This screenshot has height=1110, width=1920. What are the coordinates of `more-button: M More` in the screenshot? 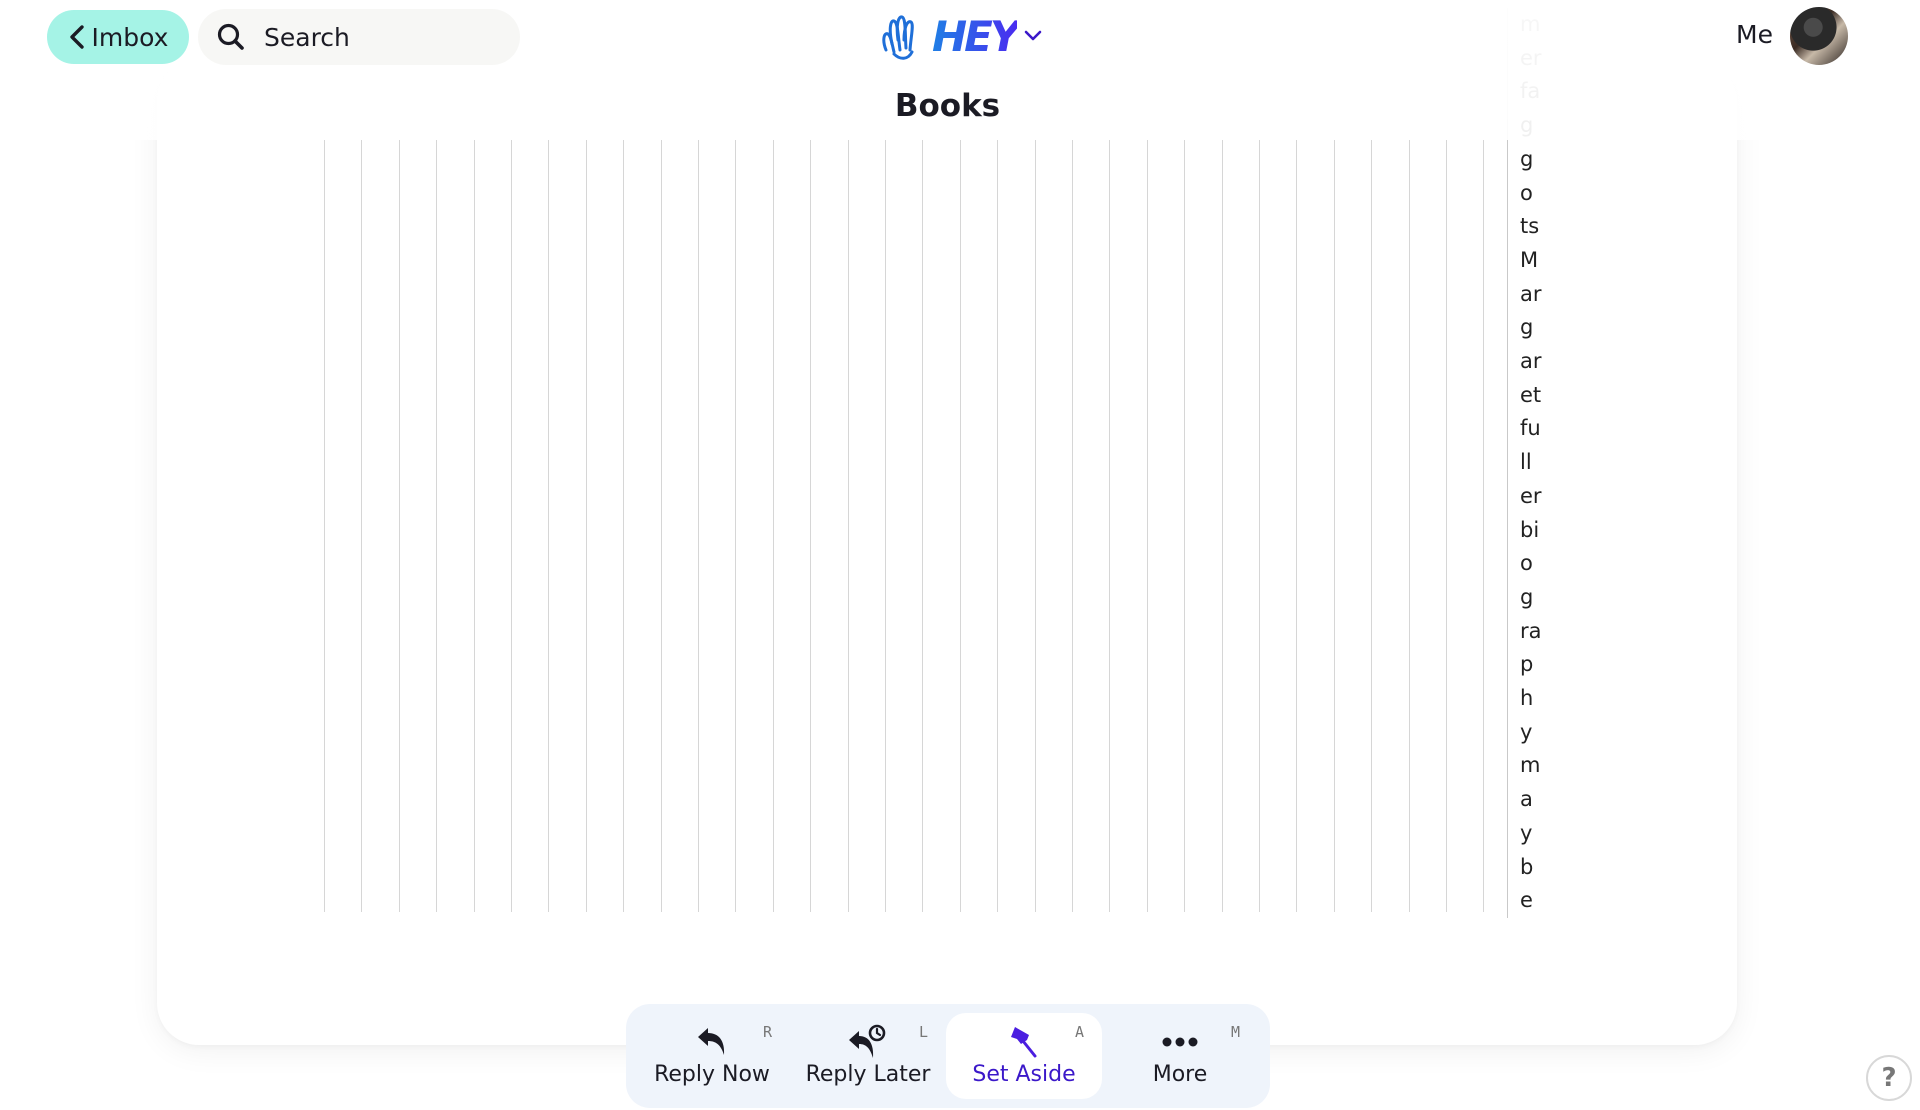 It's located at (1180, 1056).